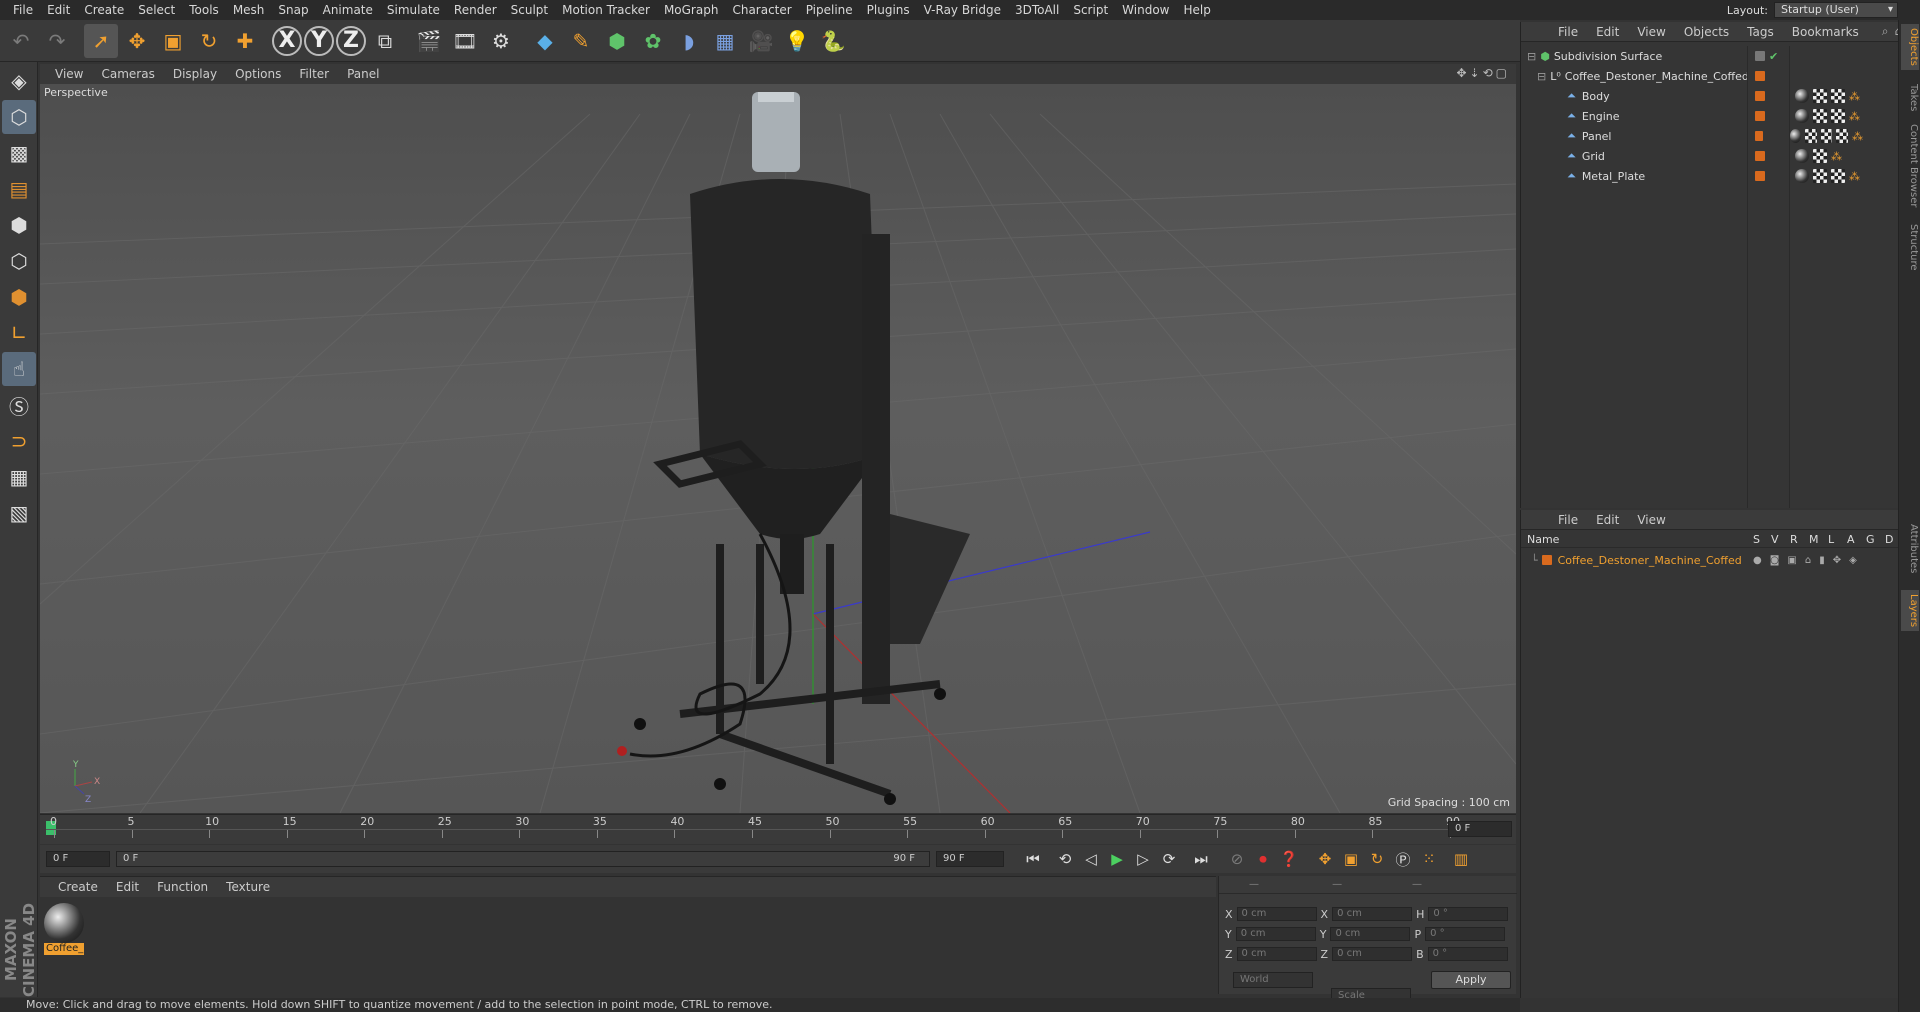 The height and width of the screenshot is (1012, 1920). What do you see at coordinates (1710, 136) in the screenshot?
I see `tree-row-panel: ⏶ Panel ⁂` at bounding box center [1710, 136].